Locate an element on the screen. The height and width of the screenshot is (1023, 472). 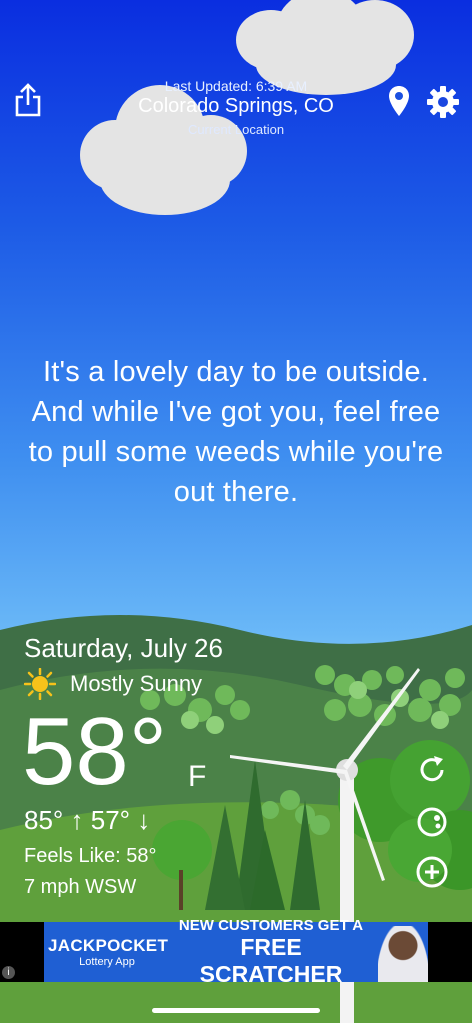
location-pin-icon is located at coordinates (399, 101).